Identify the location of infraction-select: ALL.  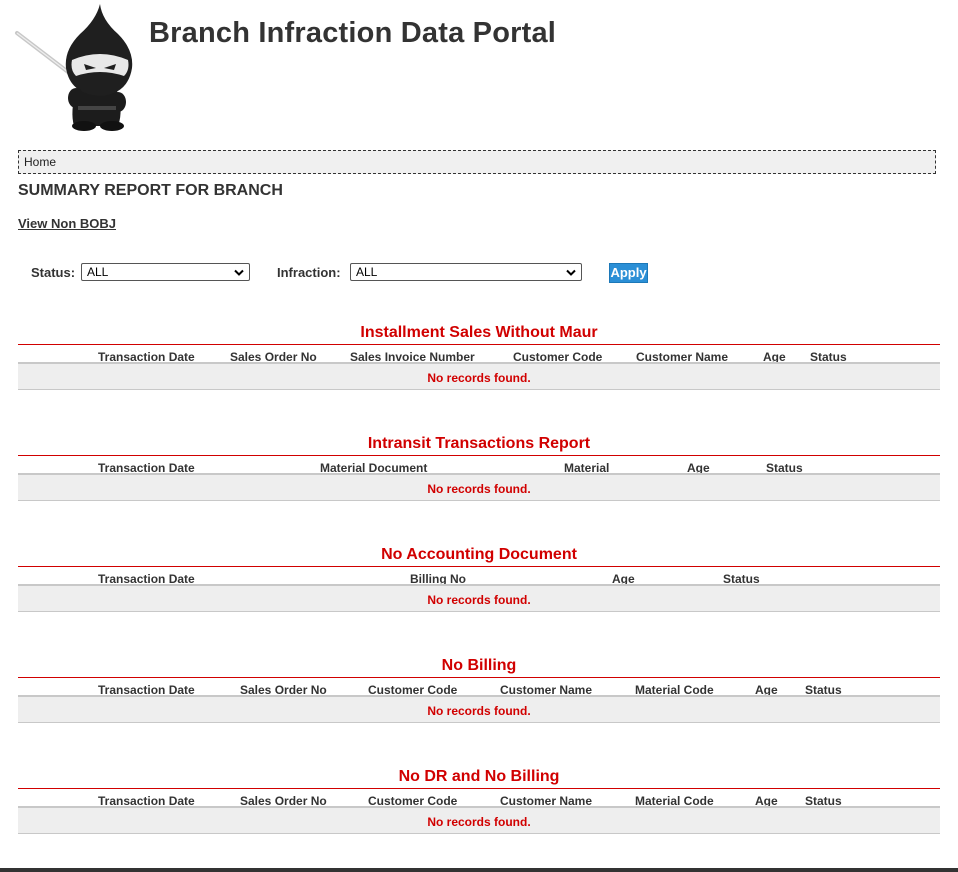
(466, 272).